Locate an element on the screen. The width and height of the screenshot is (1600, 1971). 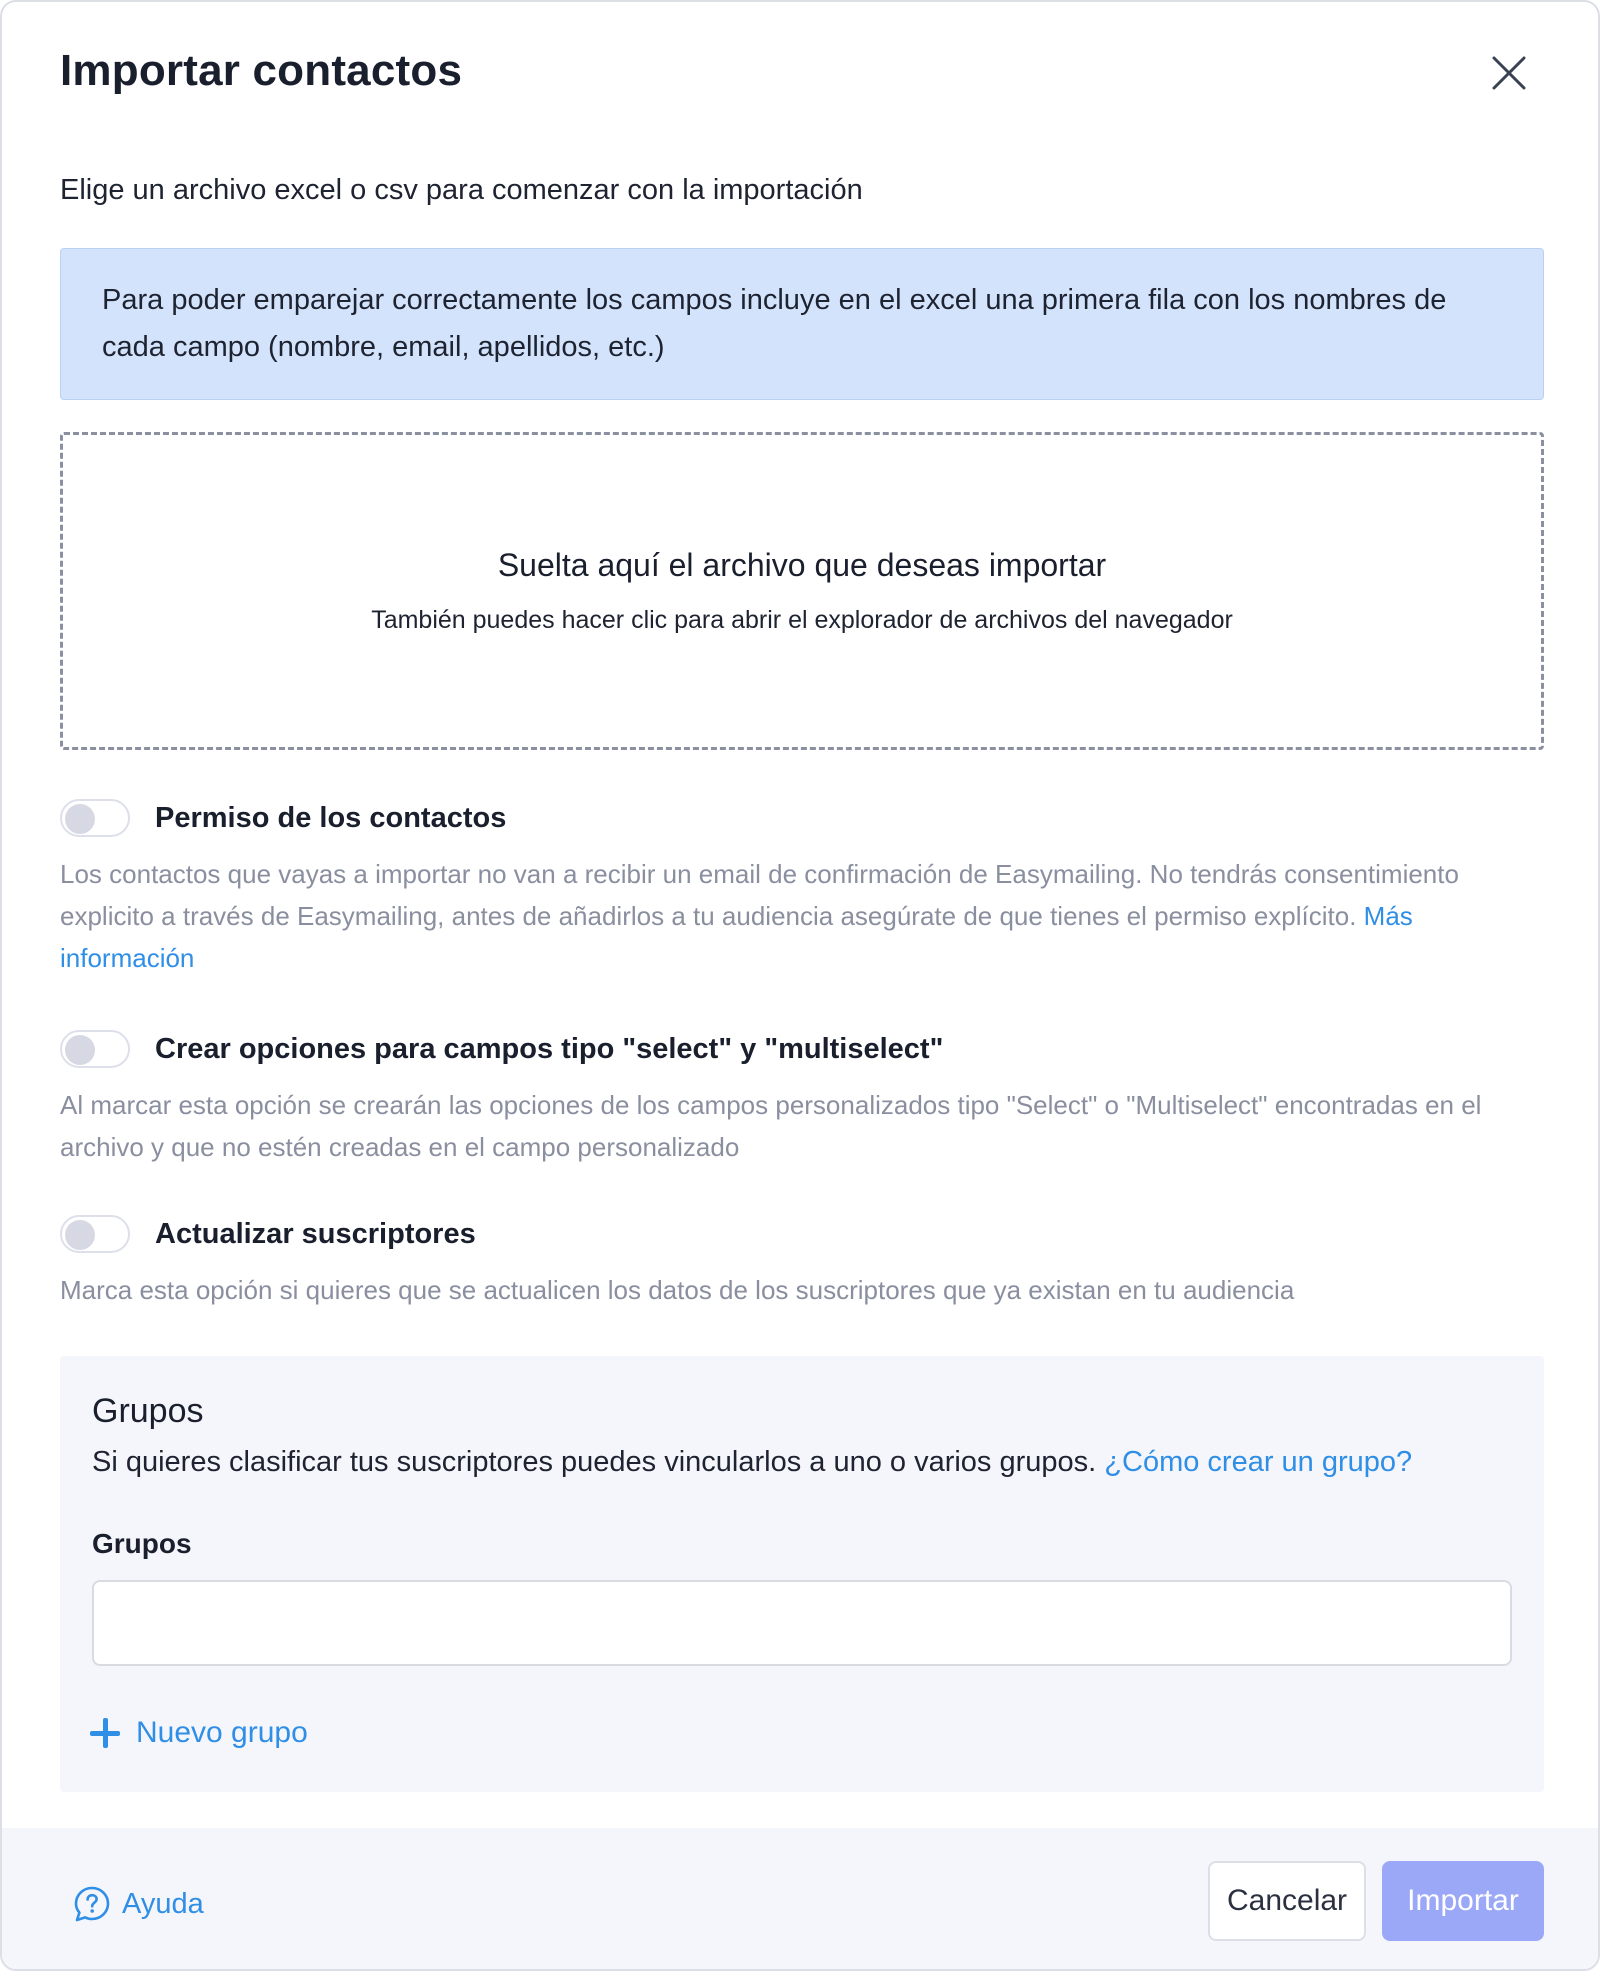
groups-field-label: Grupos is located at coordinates (142, 1543).